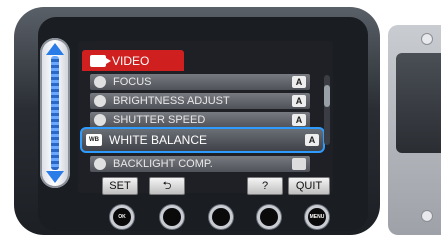 The width and height of the screenshot is (441, 242). What do you see at coordinates (100, 120) in the screenshot?
I see `shutter-icon` at bounding box center [100, 120].